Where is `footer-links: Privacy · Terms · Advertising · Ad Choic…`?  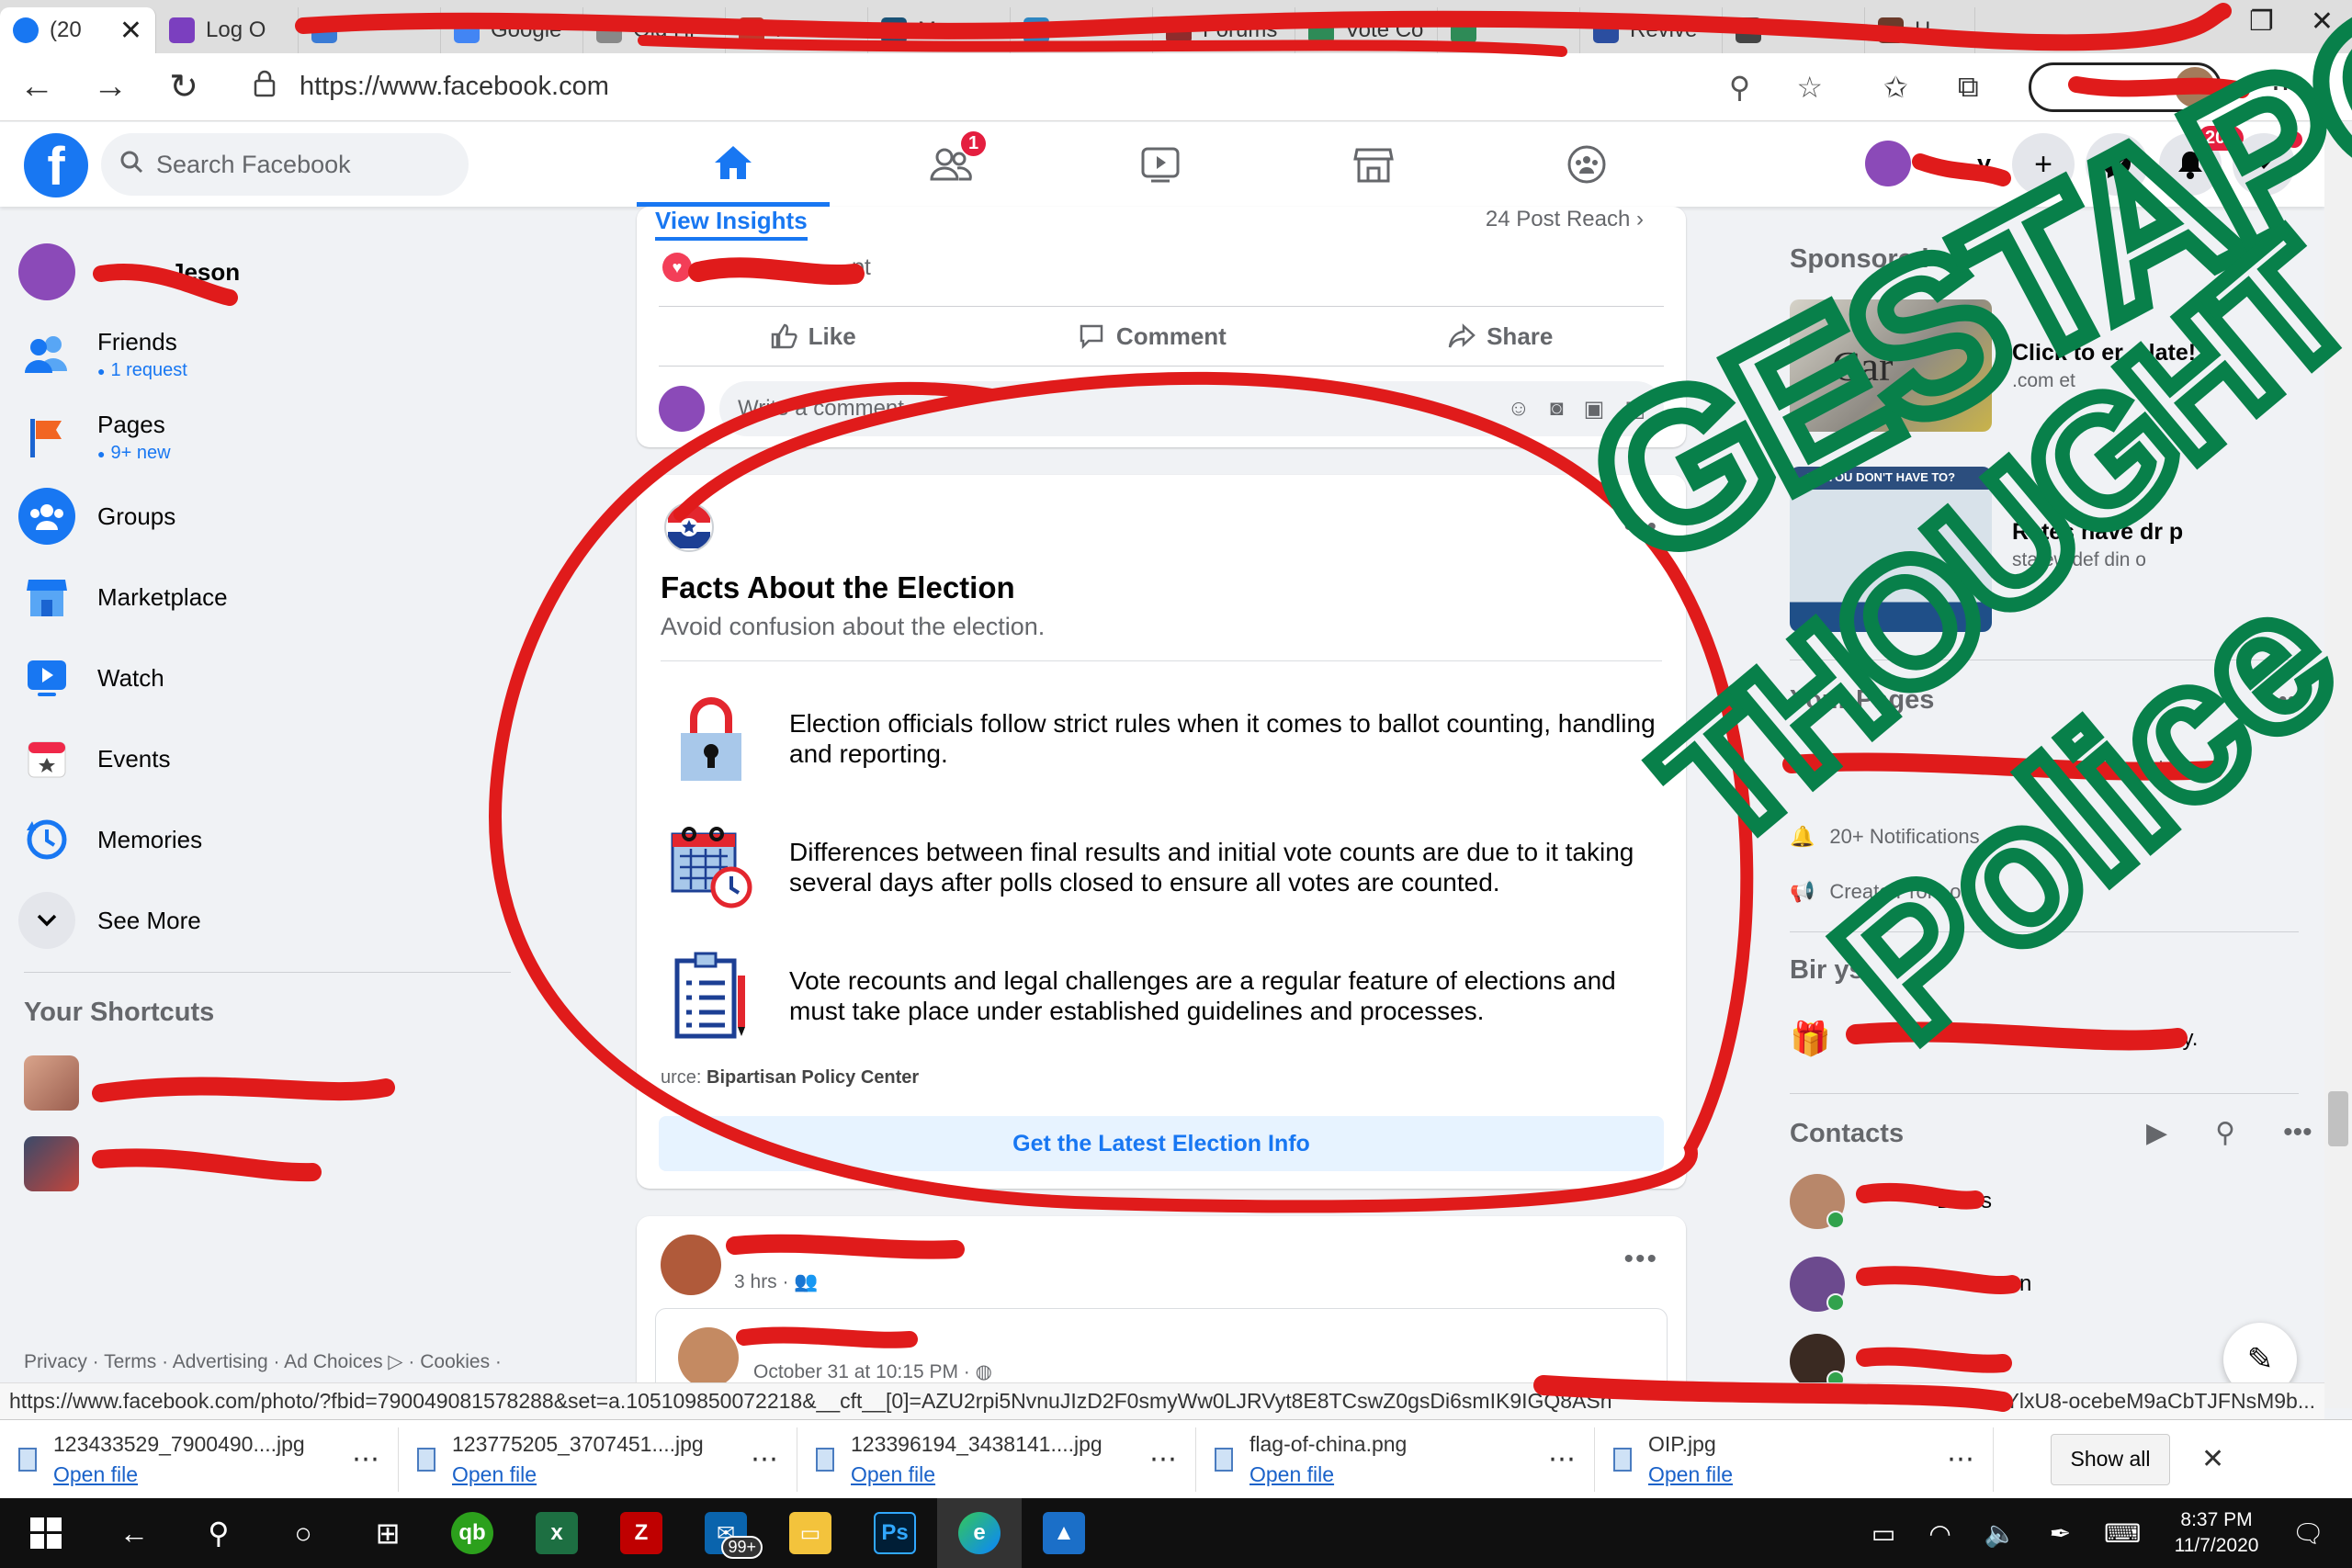
footer-links: Privacy · Terms · Advertising · Ad Choic… is located at coordinates (263, 1362).